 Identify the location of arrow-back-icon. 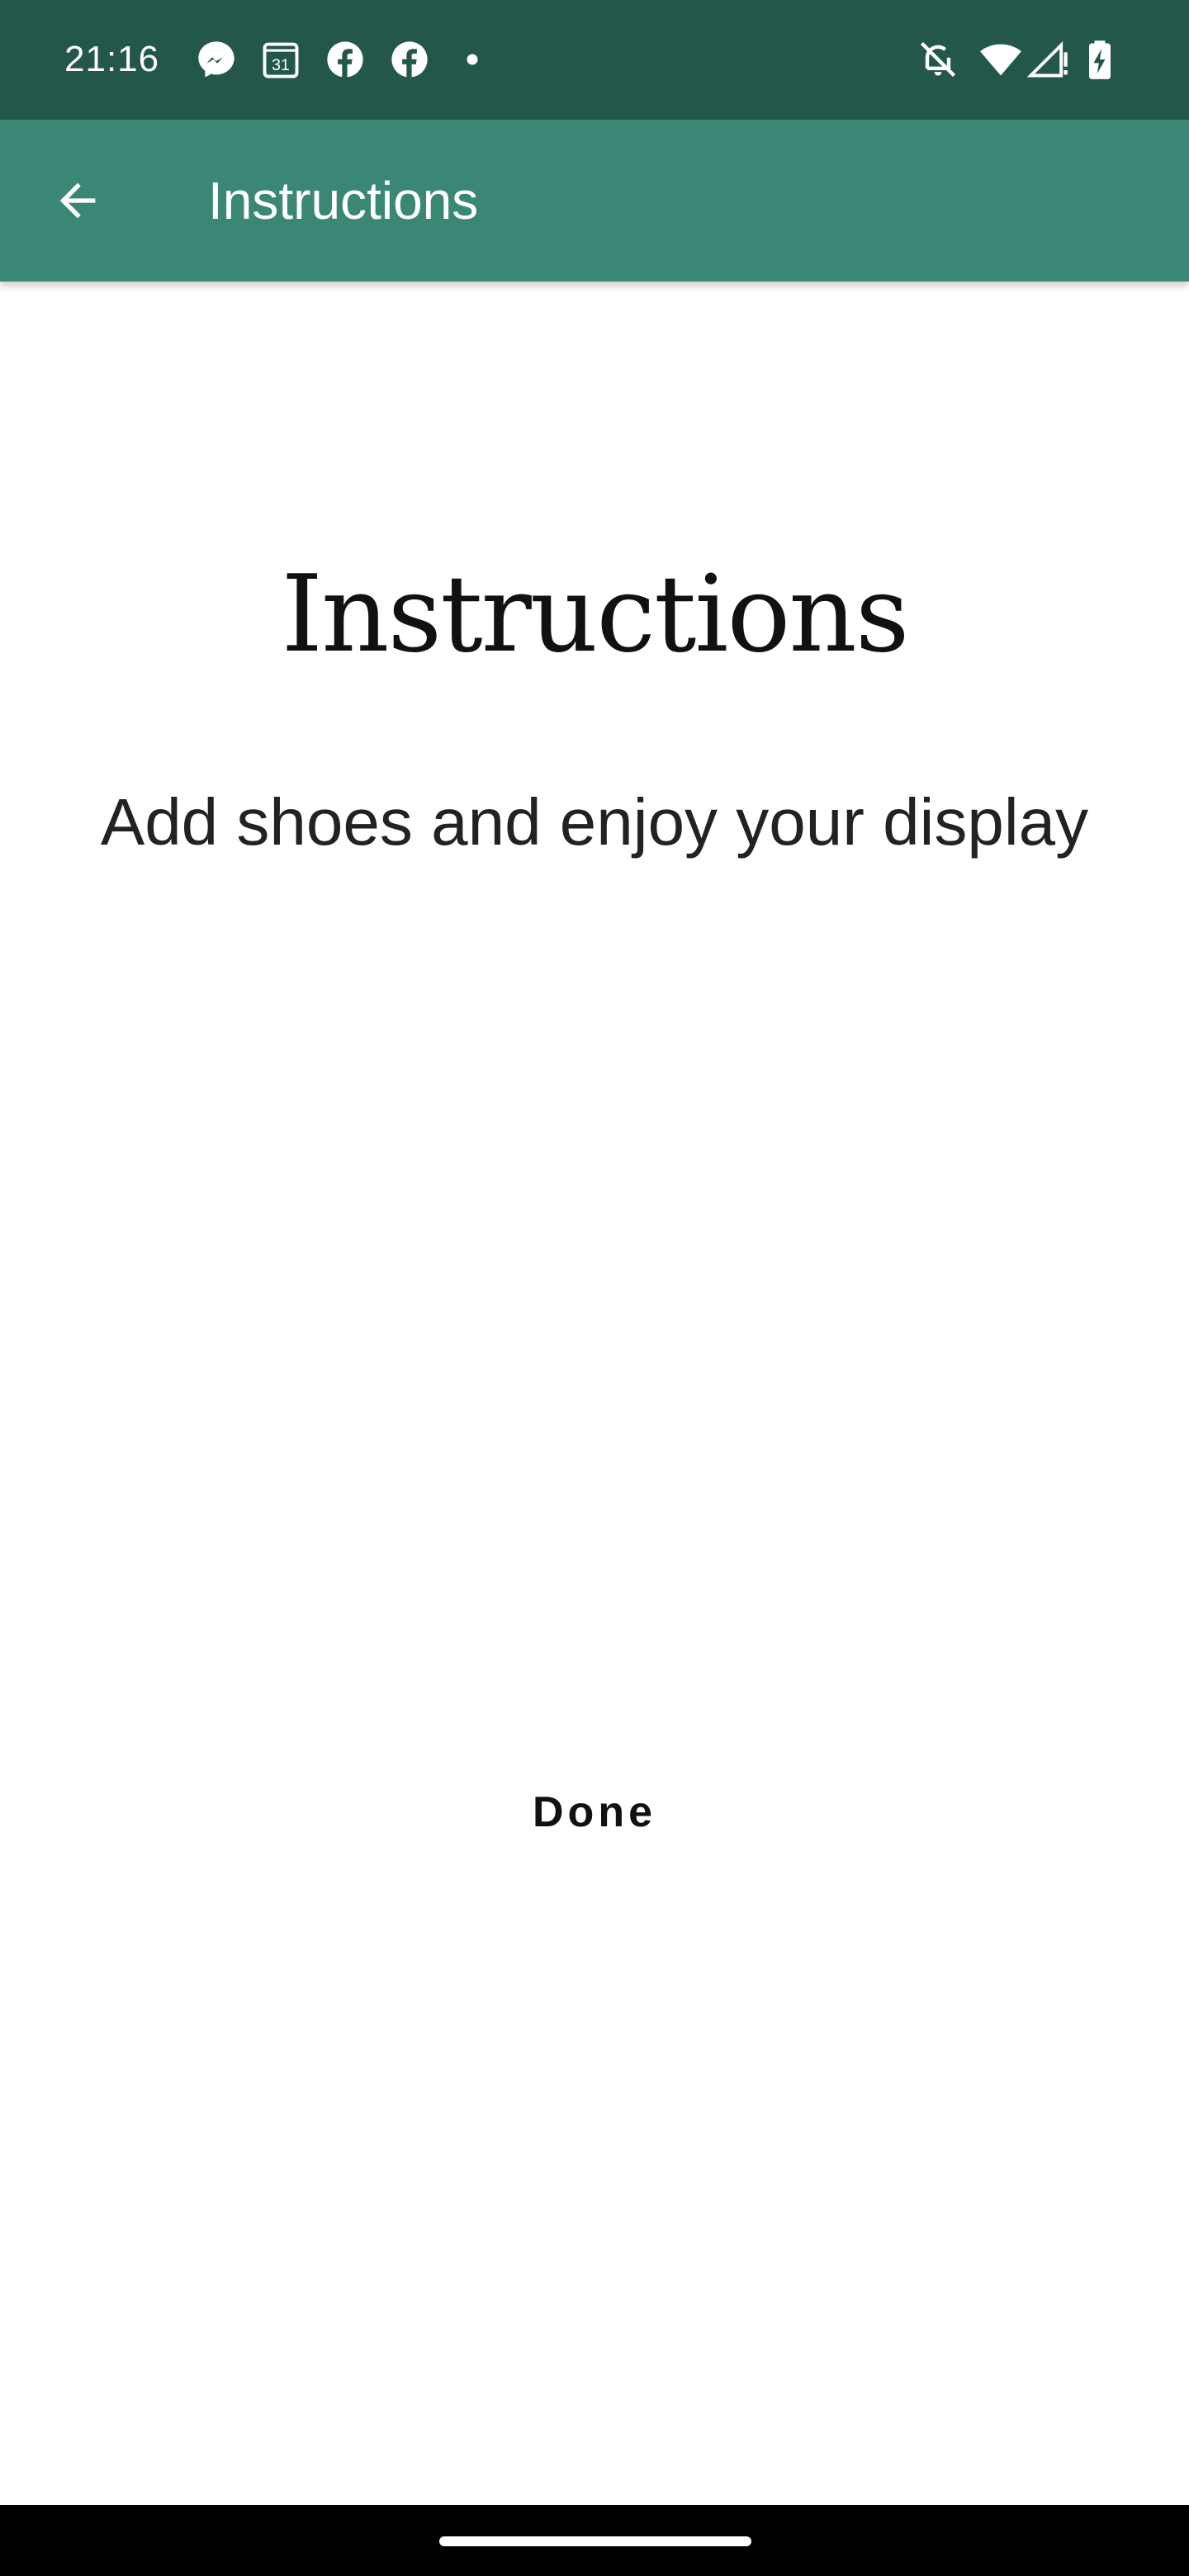
(77, 200).